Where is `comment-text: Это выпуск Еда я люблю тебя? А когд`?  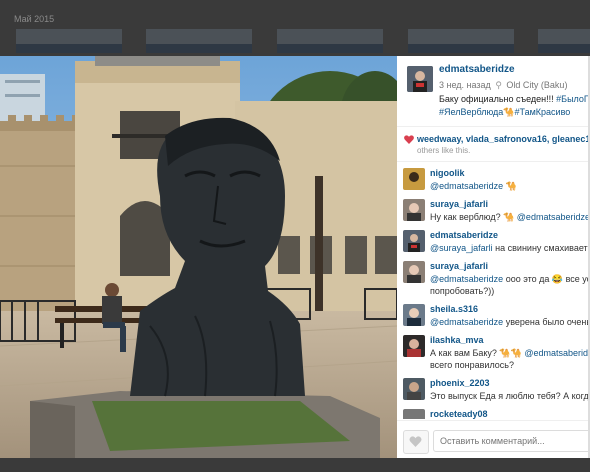 comment-text: Это выпуск Еда я люблю тебя? А когд is located at coordinates (509, 396).